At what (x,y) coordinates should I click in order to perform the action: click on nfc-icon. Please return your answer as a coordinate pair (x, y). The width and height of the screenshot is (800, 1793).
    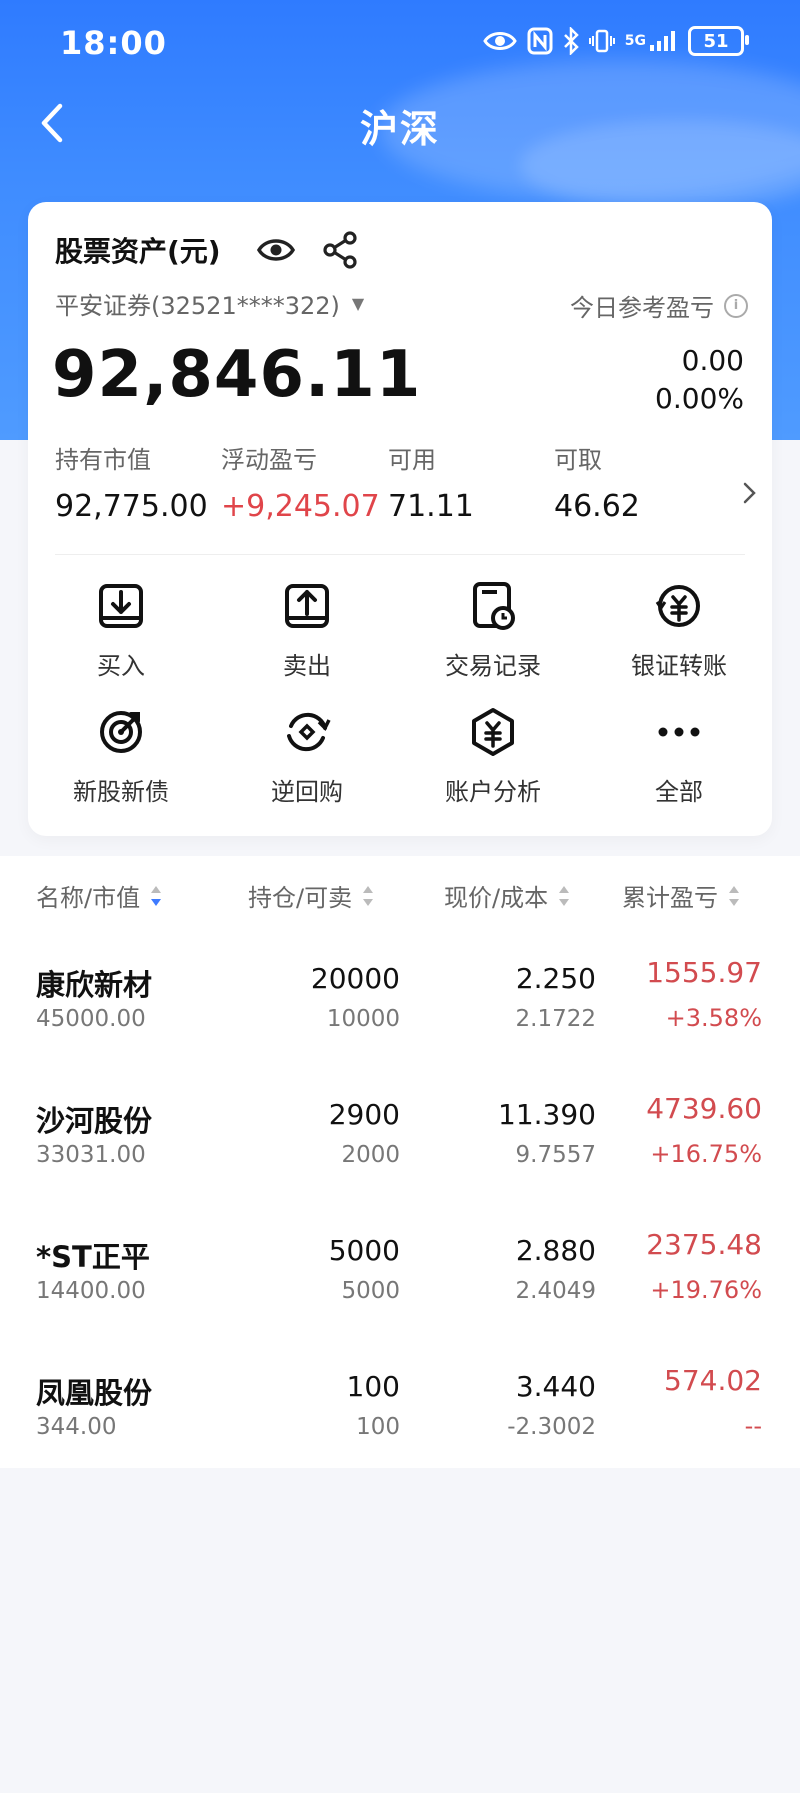
    Looking at the image, I should click on (540, 41).